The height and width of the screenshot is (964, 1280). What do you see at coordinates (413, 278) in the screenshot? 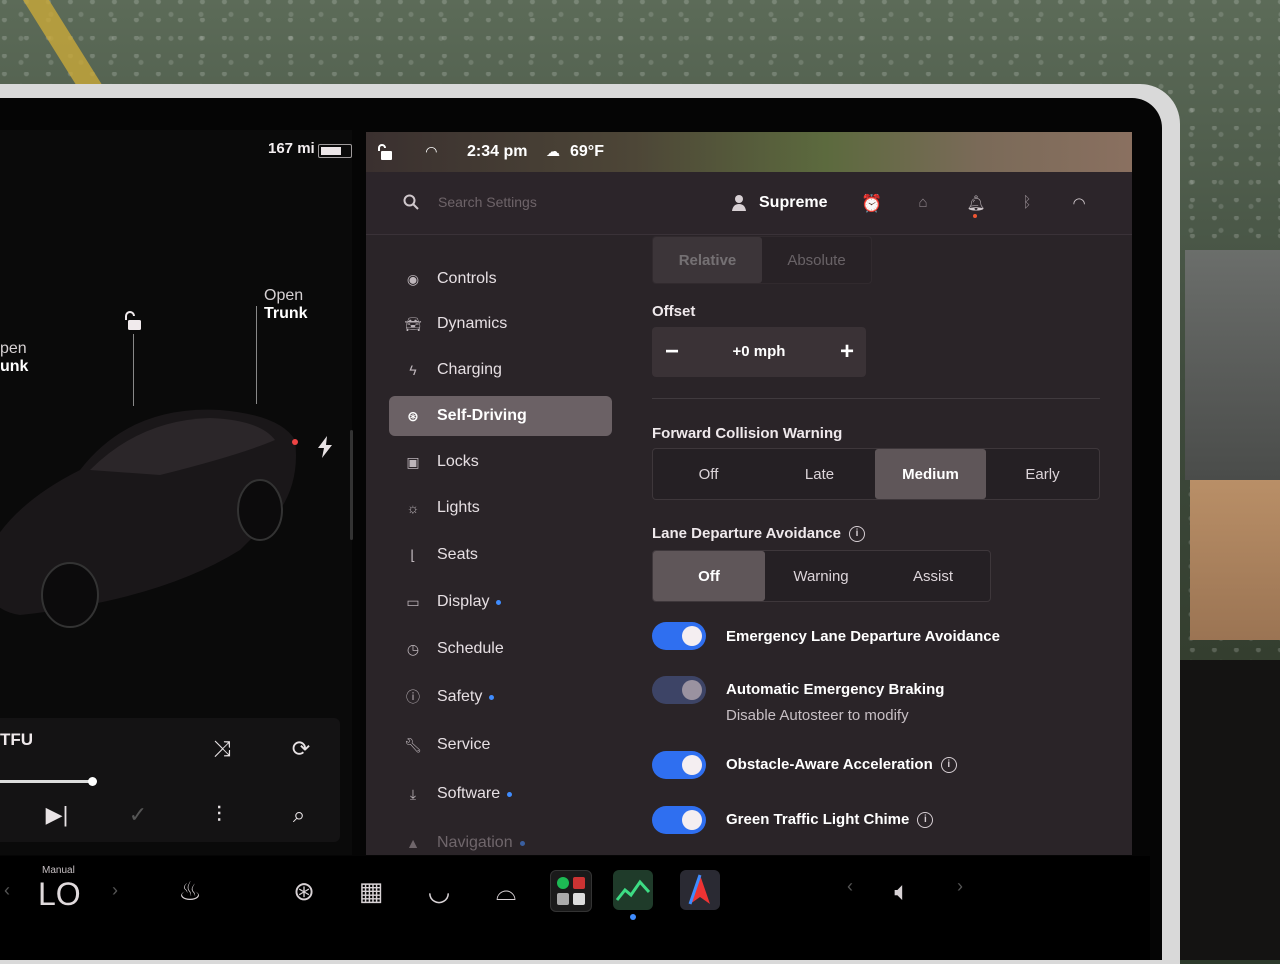
I see `toggle-icon: ◉` at bounding box center [413, 278].